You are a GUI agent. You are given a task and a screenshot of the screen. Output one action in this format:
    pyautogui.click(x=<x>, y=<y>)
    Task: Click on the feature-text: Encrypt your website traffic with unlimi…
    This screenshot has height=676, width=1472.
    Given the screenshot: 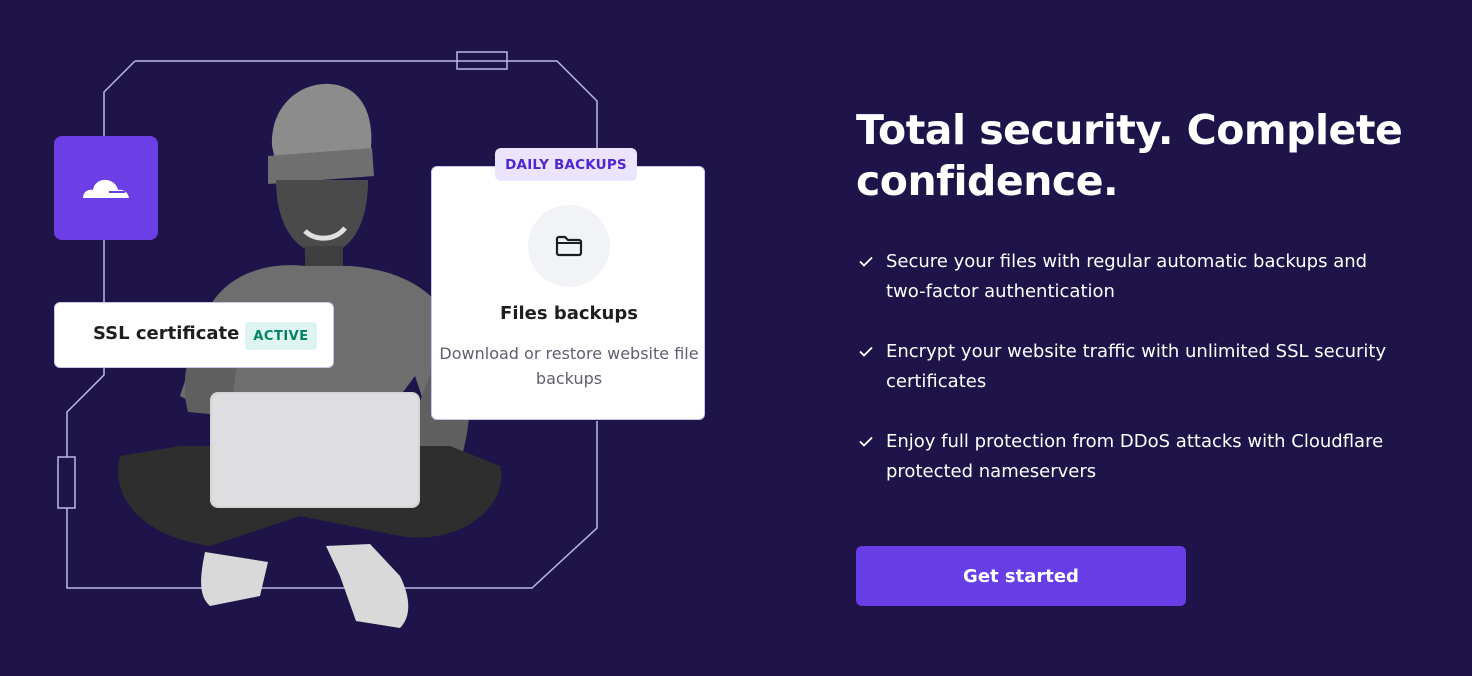 What is the action you would take?
    pyautogui.click(x=1136, y=366)
    